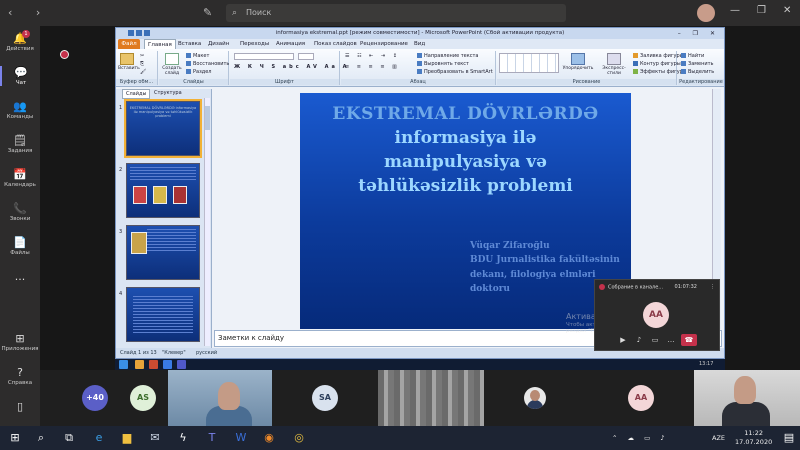 This screenshot has height=450, width=800. What do you see at coordinates (20, 212) in the screenshot?
I see `rail-item-calls: 📞 Звонки` at bounding box center [20, 212].